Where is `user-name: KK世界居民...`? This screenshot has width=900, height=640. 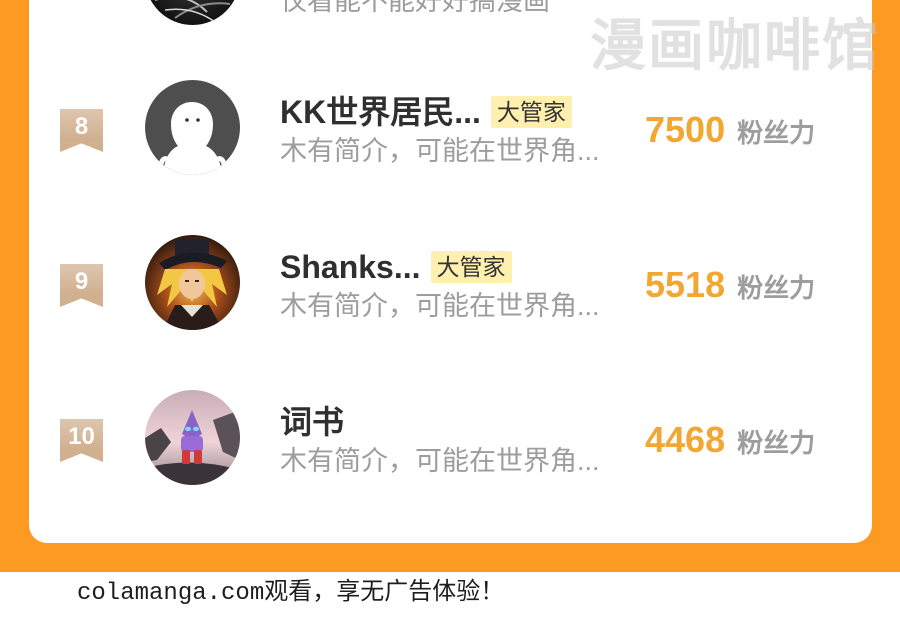 user-name: KK世界居民... is located at coordinates (380, 112).